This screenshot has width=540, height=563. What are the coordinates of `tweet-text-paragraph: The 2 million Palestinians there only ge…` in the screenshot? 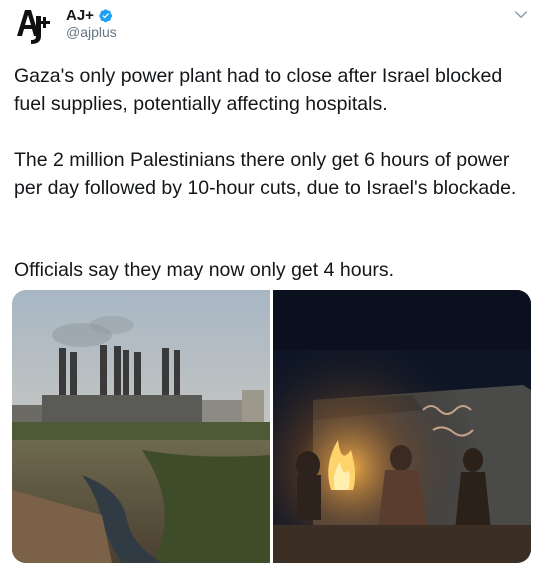 It's located at (265, 174).